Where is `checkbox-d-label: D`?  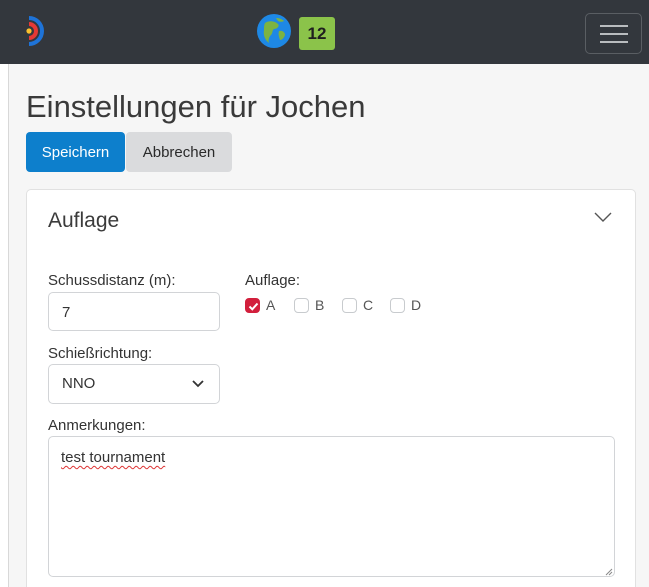 checkbox-d-label: D is located at coordinates (416, 305).